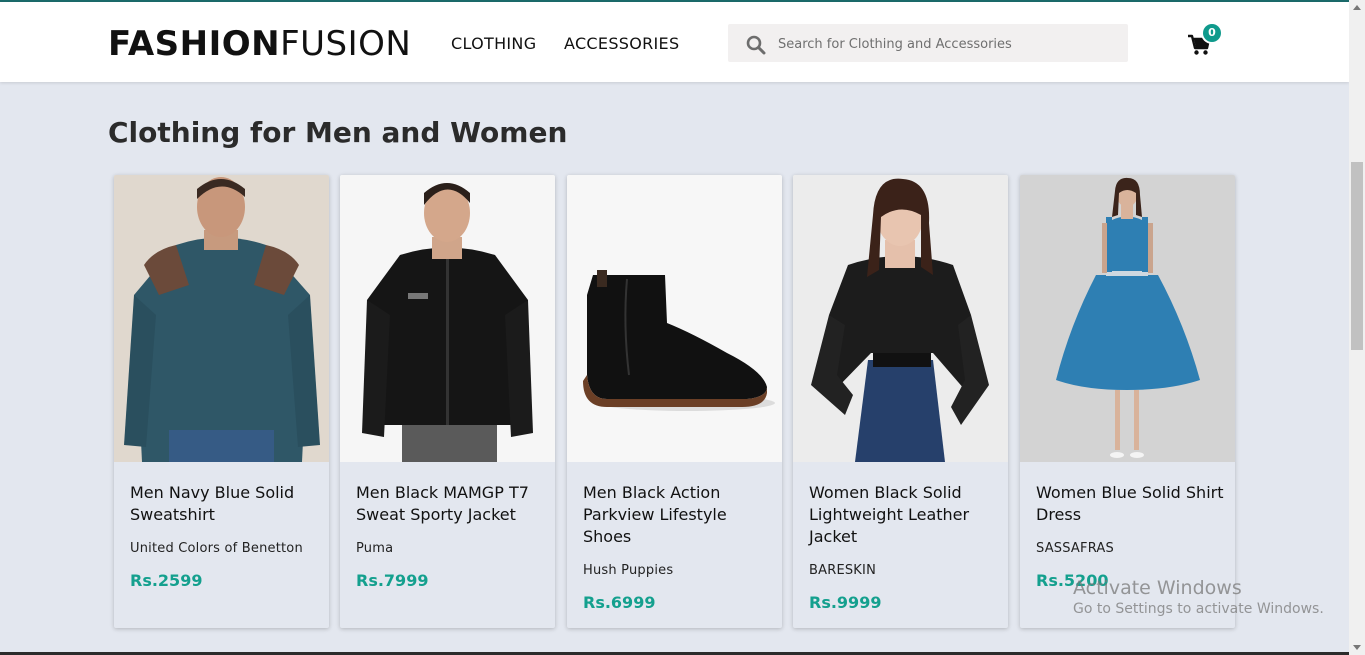  I want to click on product-name: Women Blue Solid Shirt Dress, so click(1131, 504).